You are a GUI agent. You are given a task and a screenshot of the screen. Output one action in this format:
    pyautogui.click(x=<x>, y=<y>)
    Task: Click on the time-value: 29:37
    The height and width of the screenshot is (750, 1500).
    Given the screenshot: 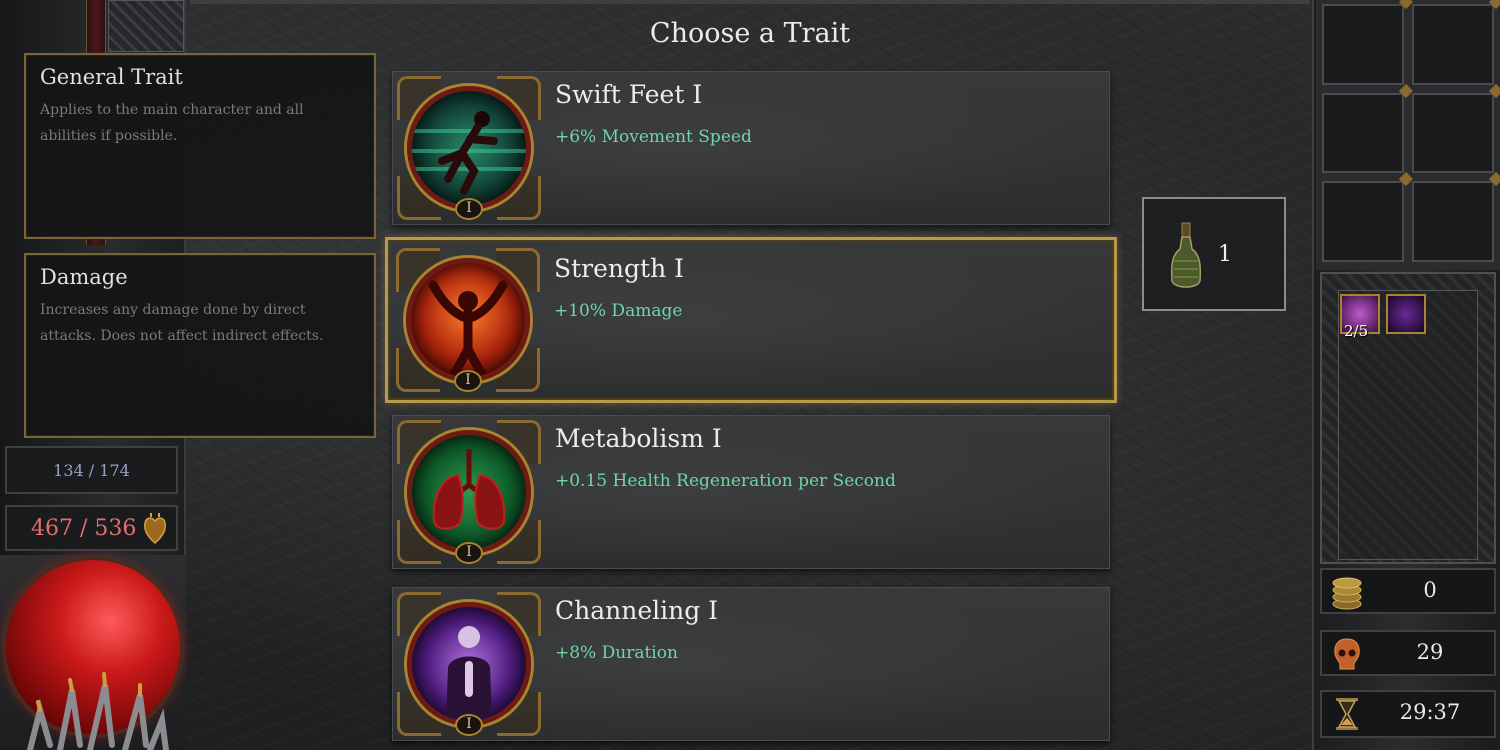 What is the action you would take?
    pyautogui.click(x=1430, y=712)
    